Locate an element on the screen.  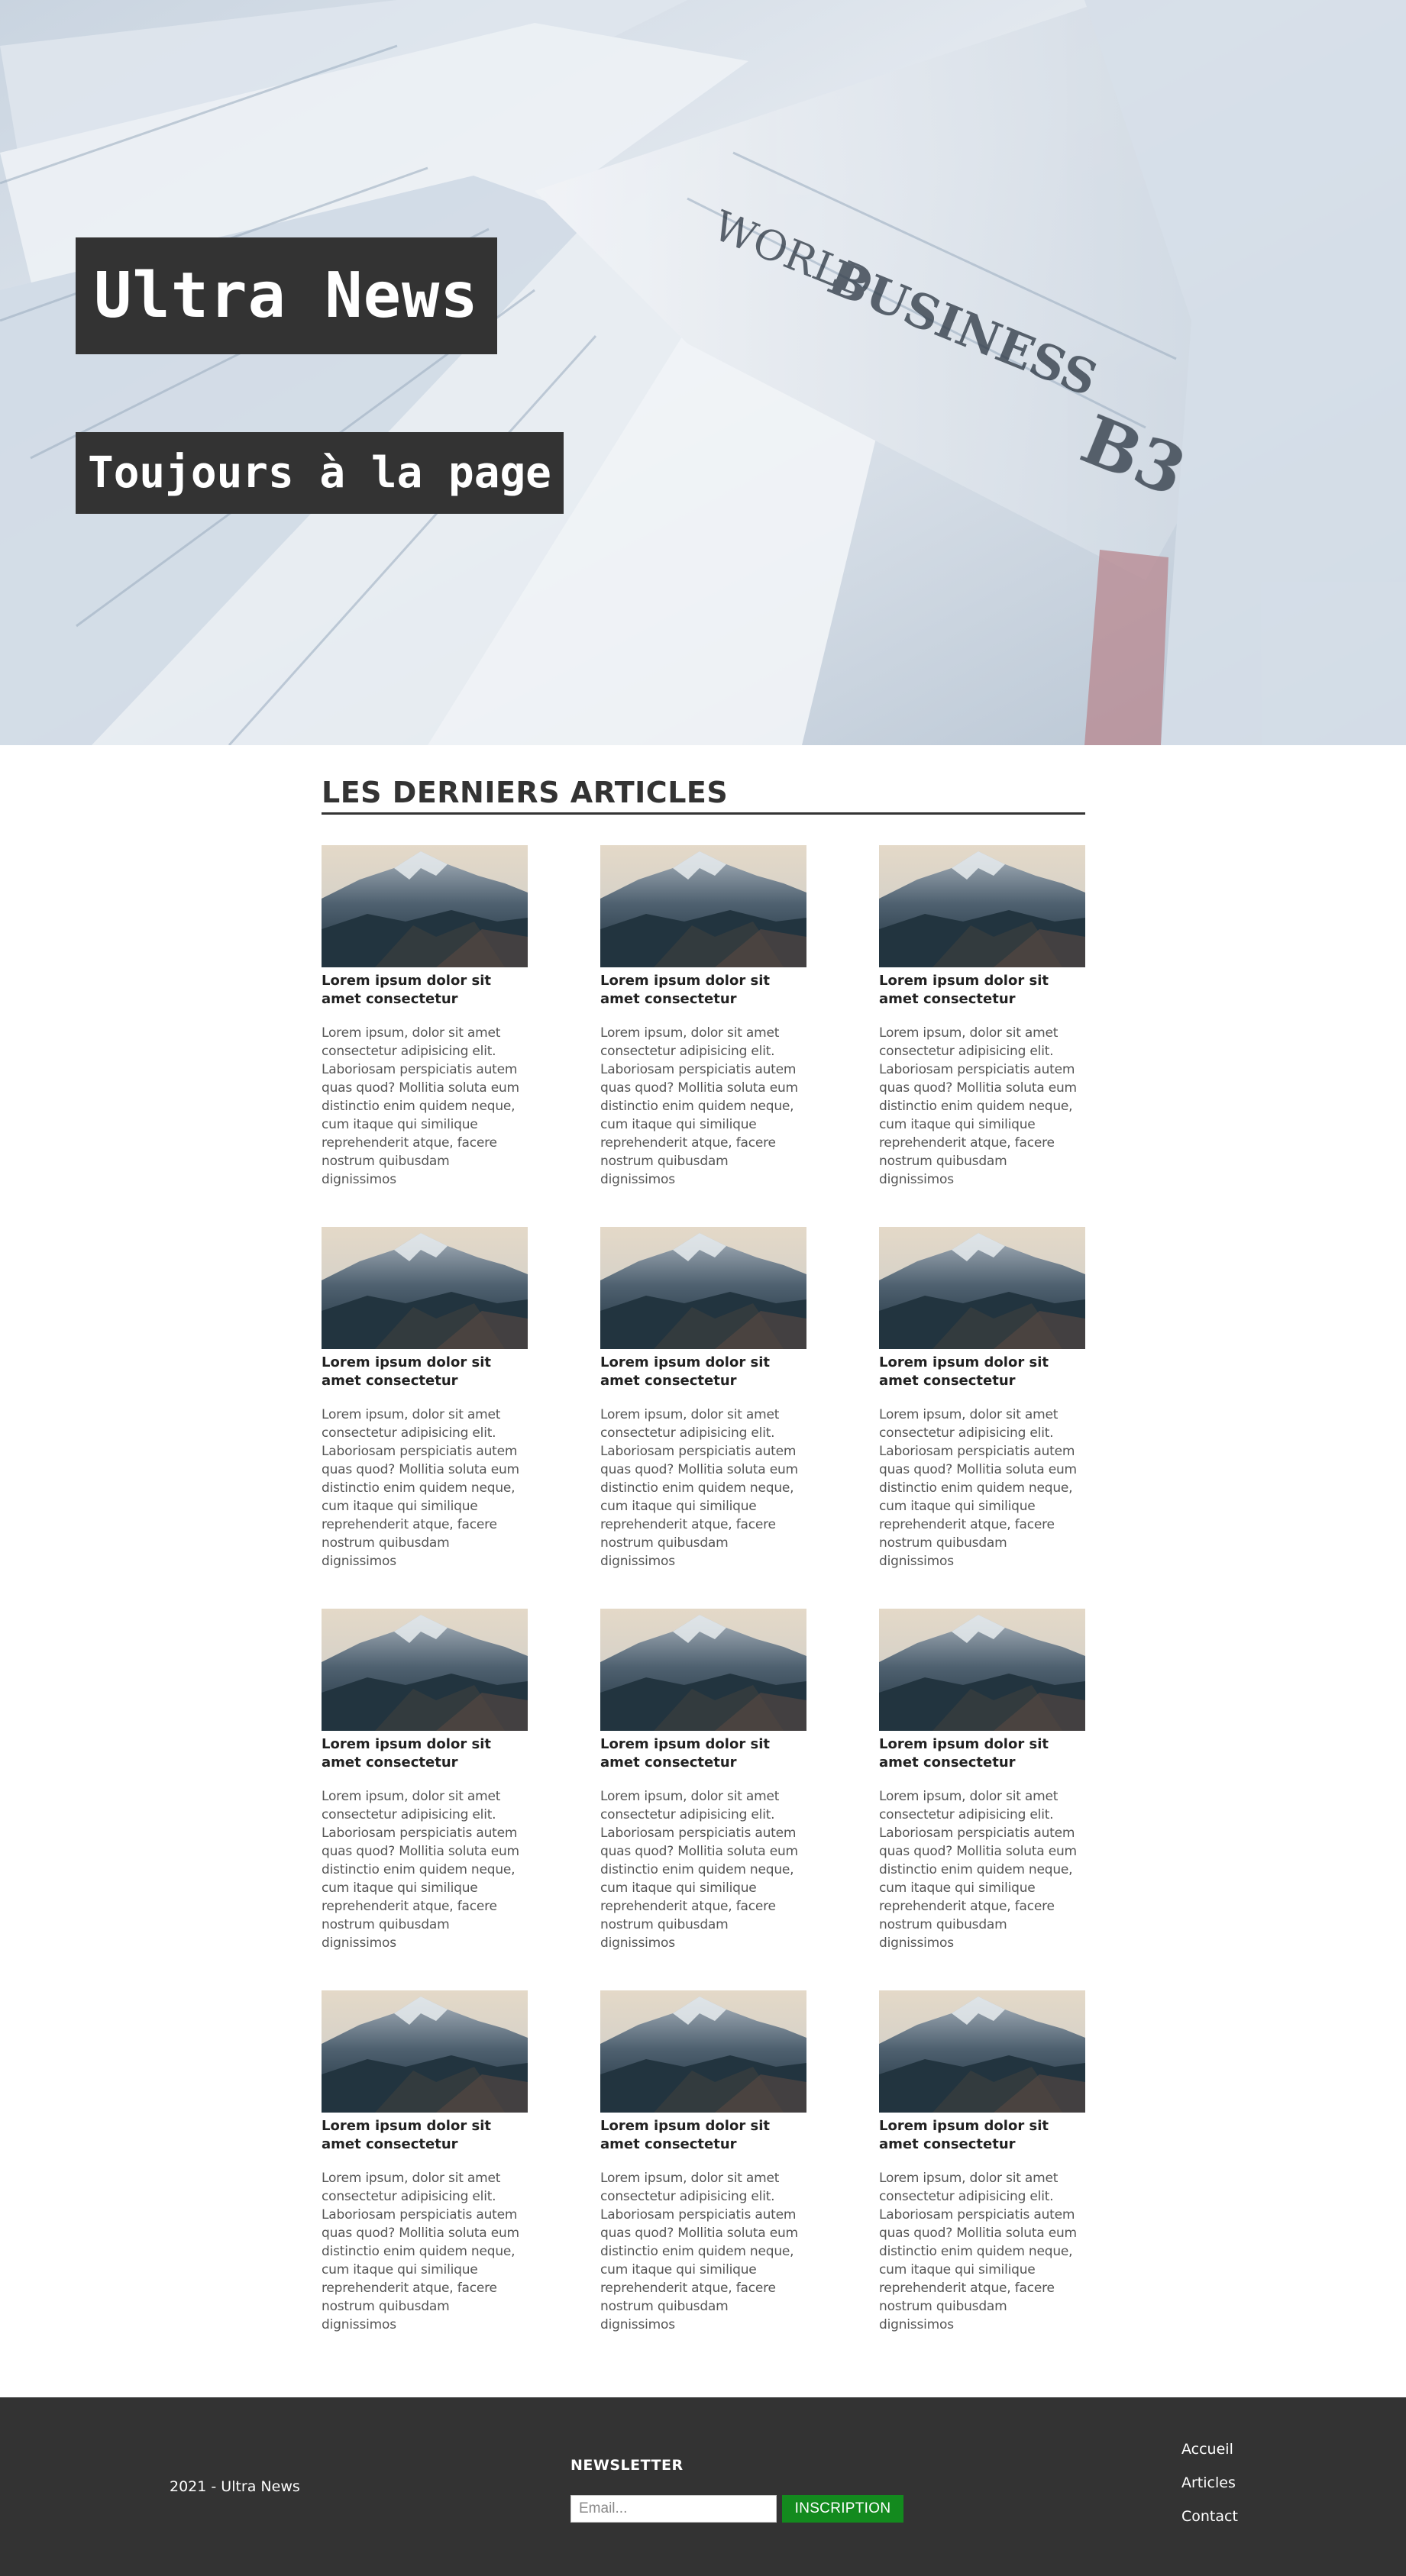
copyright-text: 2021 - Ultra News is located at coordinates (235, 2486).